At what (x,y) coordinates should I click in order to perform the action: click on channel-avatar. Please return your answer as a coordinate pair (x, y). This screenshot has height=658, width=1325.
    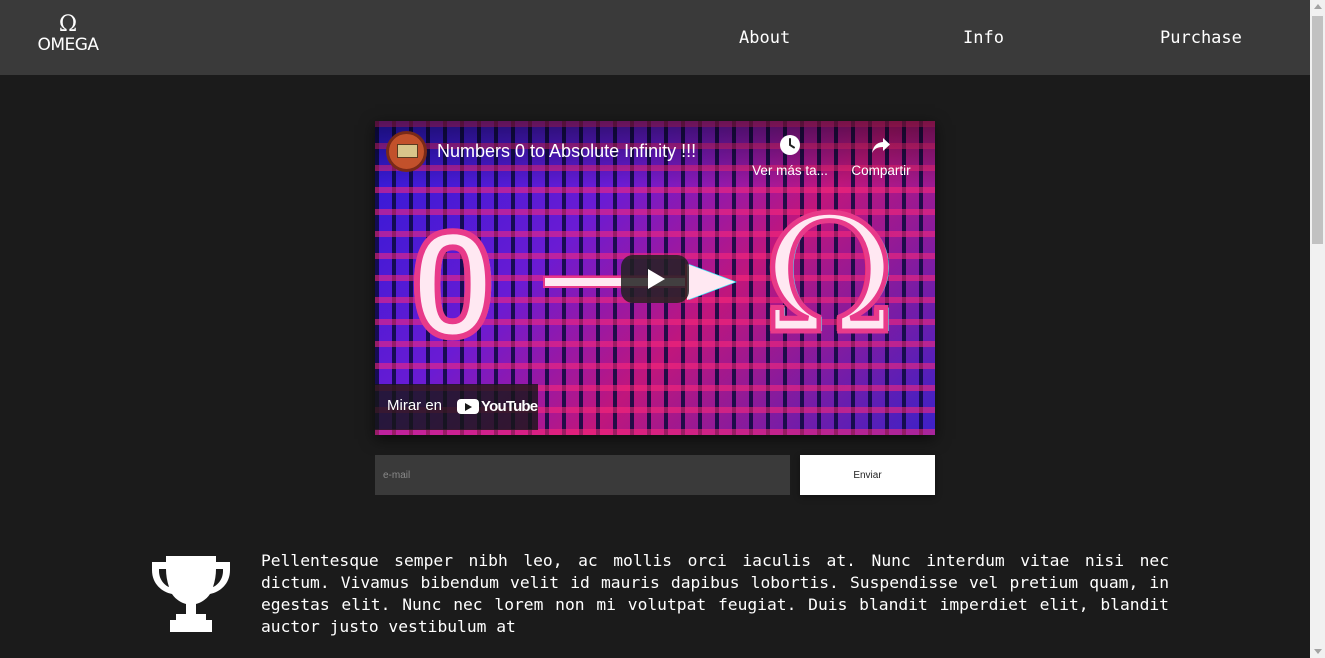
    Looking at the image, I should click on (406, 151).